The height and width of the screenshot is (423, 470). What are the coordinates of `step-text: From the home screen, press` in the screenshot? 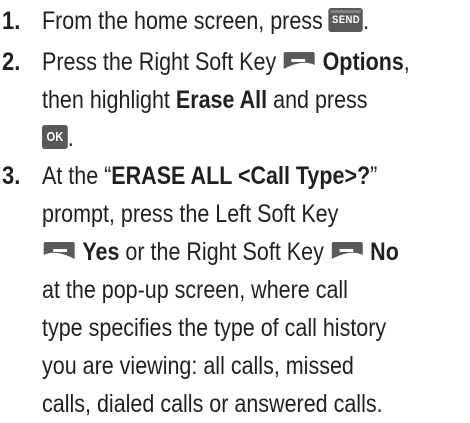 It's located at (182, 21).